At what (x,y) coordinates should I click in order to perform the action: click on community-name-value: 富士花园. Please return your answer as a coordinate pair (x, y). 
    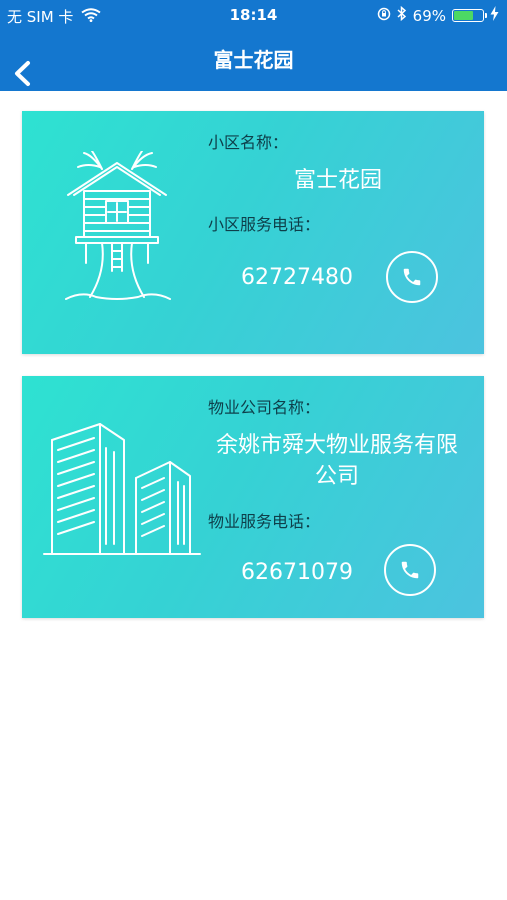
    Looking at the image, I should click on (337, 180).